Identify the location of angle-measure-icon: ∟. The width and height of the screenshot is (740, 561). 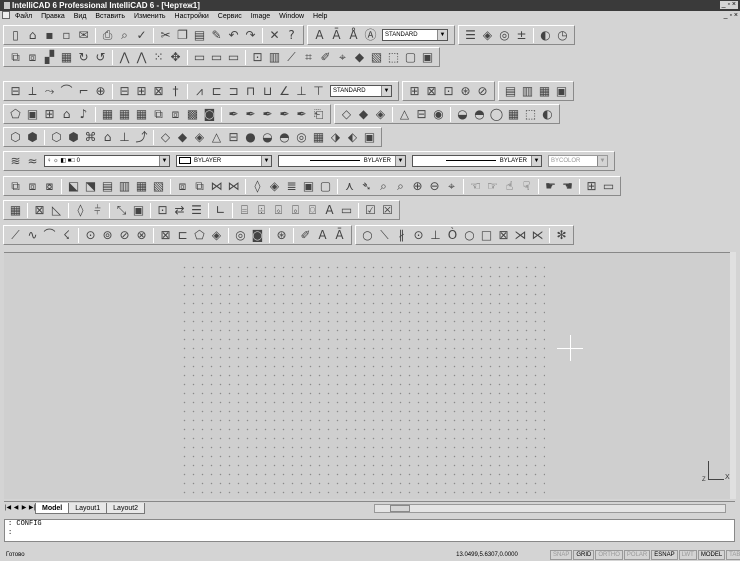
(220, 210).